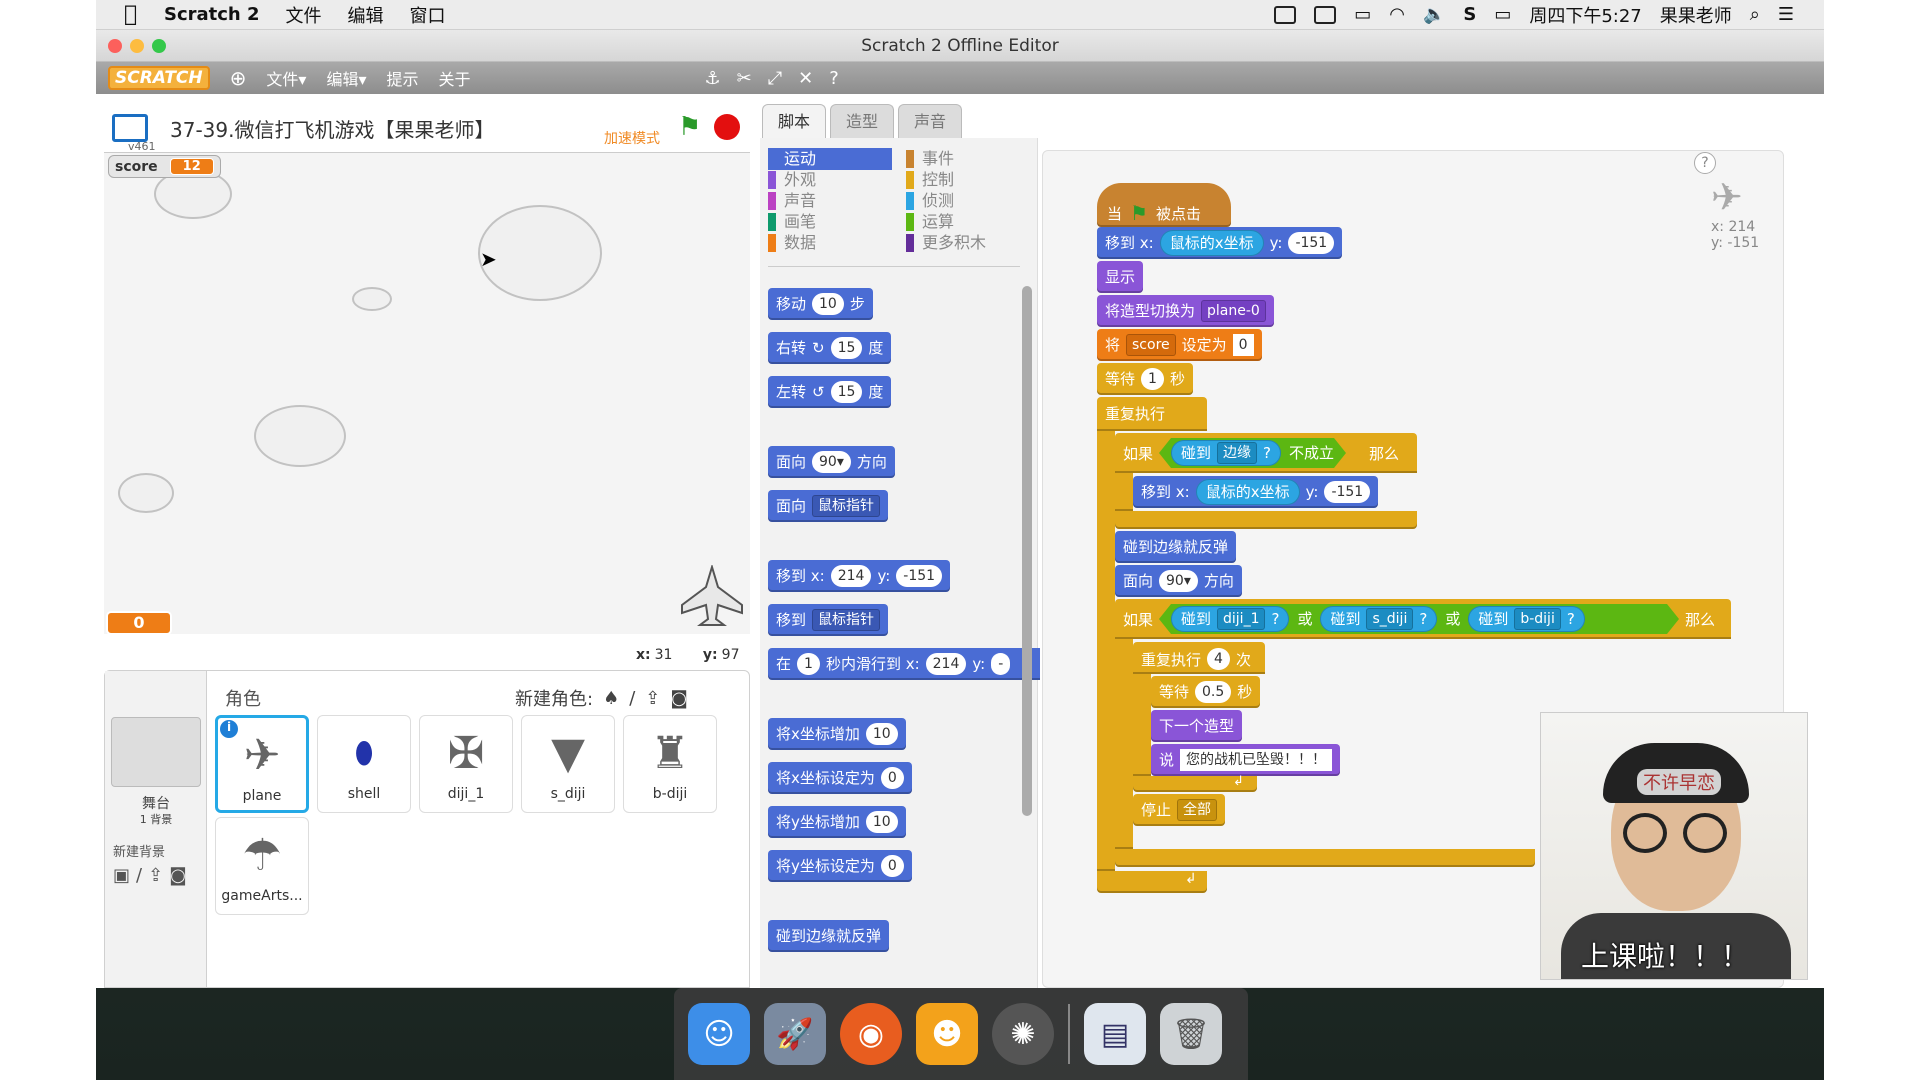 This screenshot has height=1080, width=1920. What do you see at coordinates (828, 620) in the screenshot?
I see `block-goto-target: 移到 鼠标指针` at bounding box center [828, 620].